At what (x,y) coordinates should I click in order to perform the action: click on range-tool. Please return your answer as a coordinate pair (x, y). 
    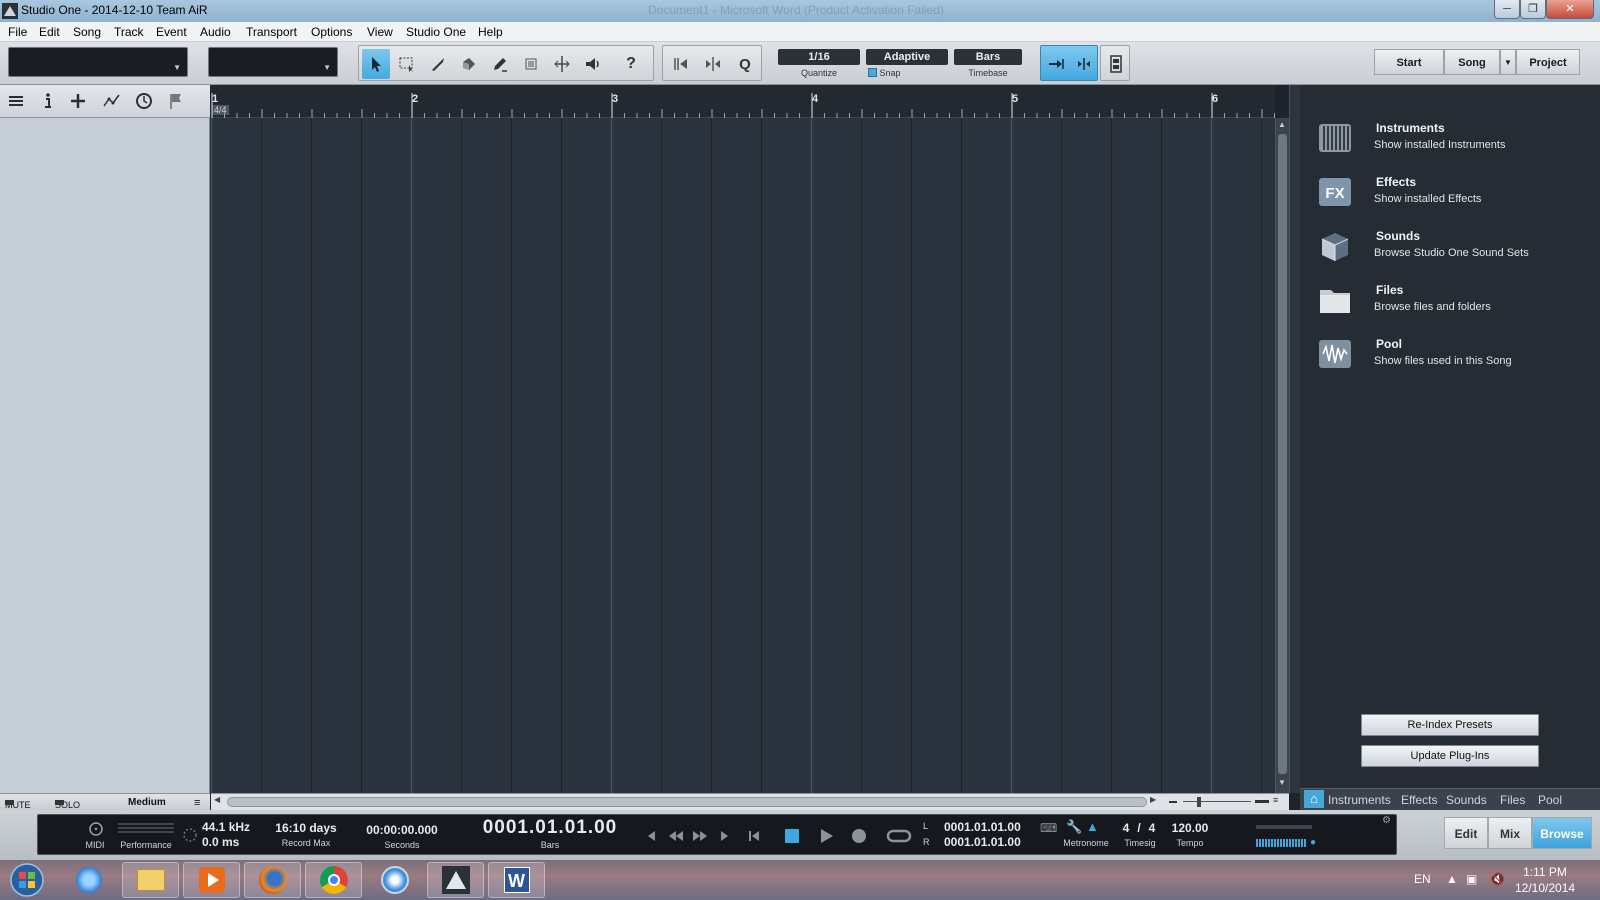
    Looking at the image, I should click on (407, 64).